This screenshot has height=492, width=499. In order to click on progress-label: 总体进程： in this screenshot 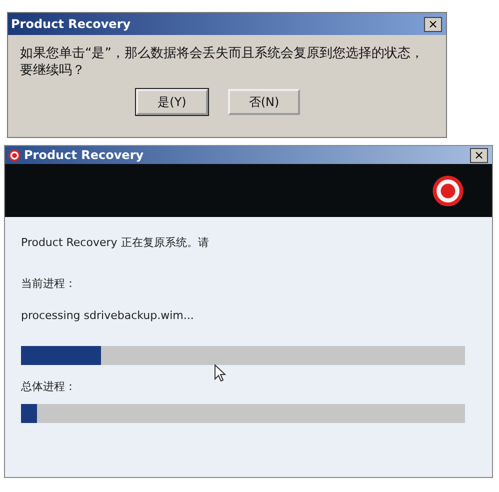, I will do `click(49, 386)`.